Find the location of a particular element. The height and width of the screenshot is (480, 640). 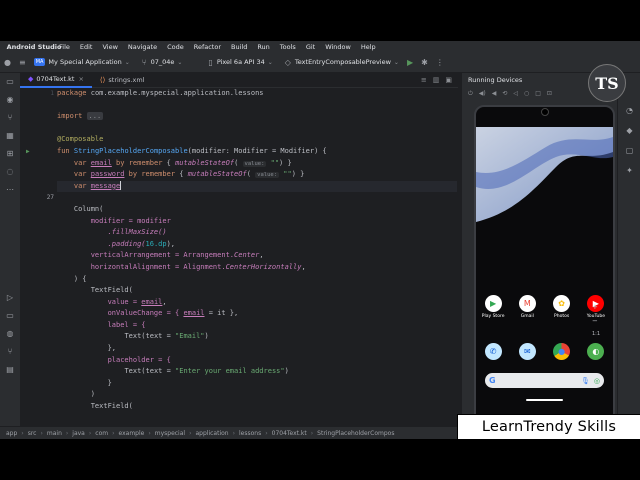

notifications-icon: ◔ is located at coordinates (629, 111).